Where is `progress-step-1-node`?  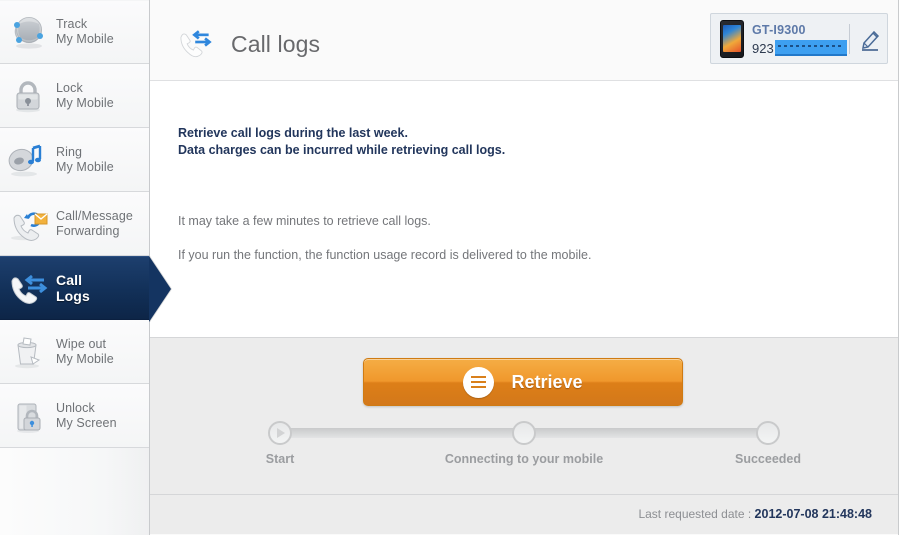 progress-step-1-node is located at coordinates (280, 433).